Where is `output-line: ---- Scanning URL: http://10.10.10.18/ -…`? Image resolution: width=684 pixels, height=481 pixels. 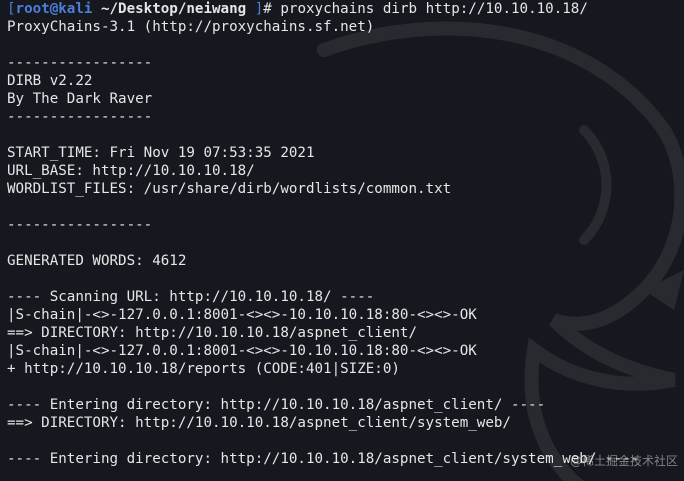 output-line: ---- Scanning URL: http://10.10.10.18/ -… is located at coordinates (191, 297).